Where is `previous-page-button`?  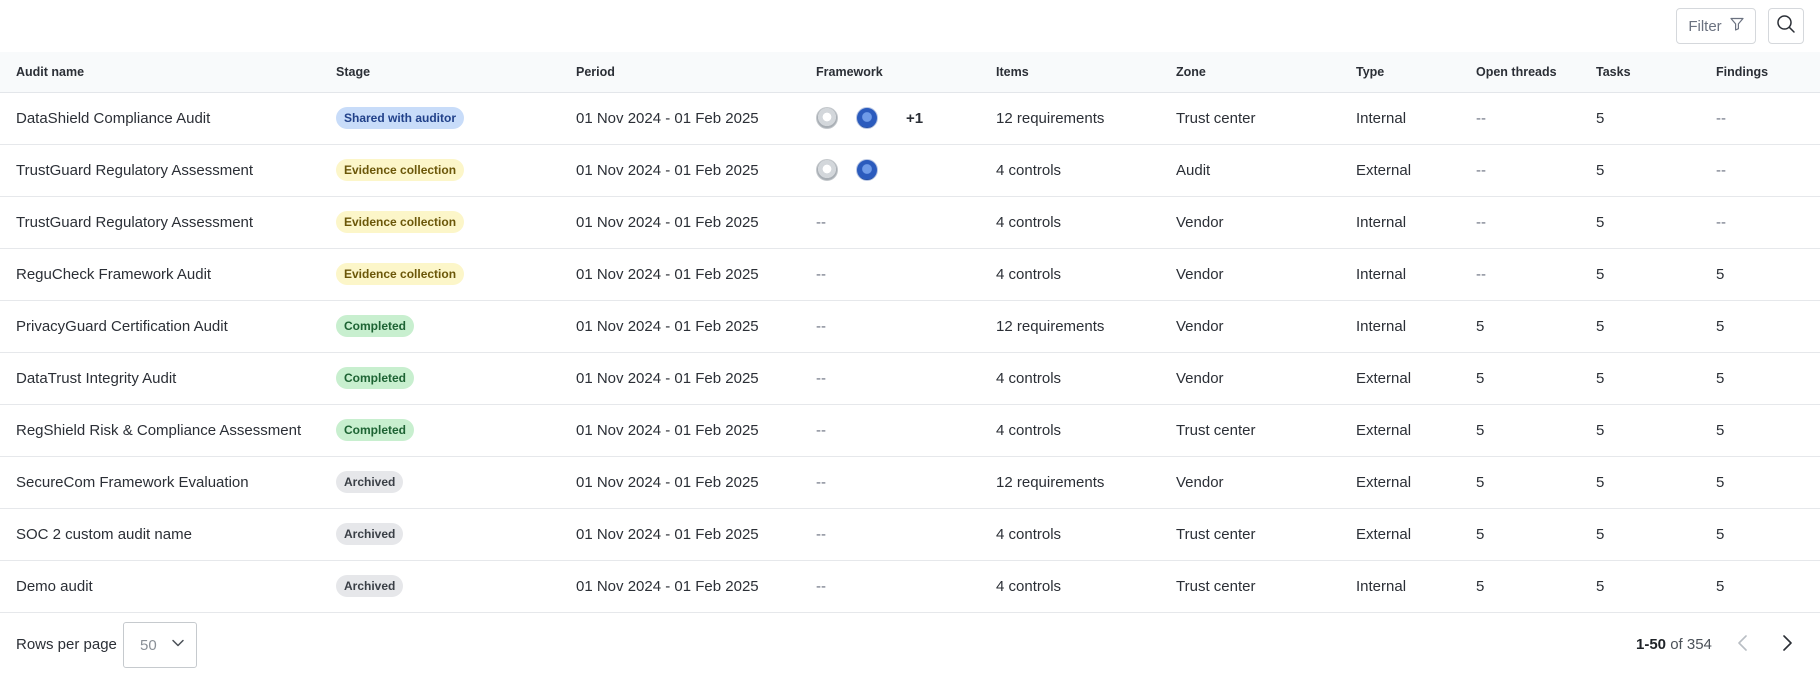
previous-page-button is located at coordinates (1743, 645).